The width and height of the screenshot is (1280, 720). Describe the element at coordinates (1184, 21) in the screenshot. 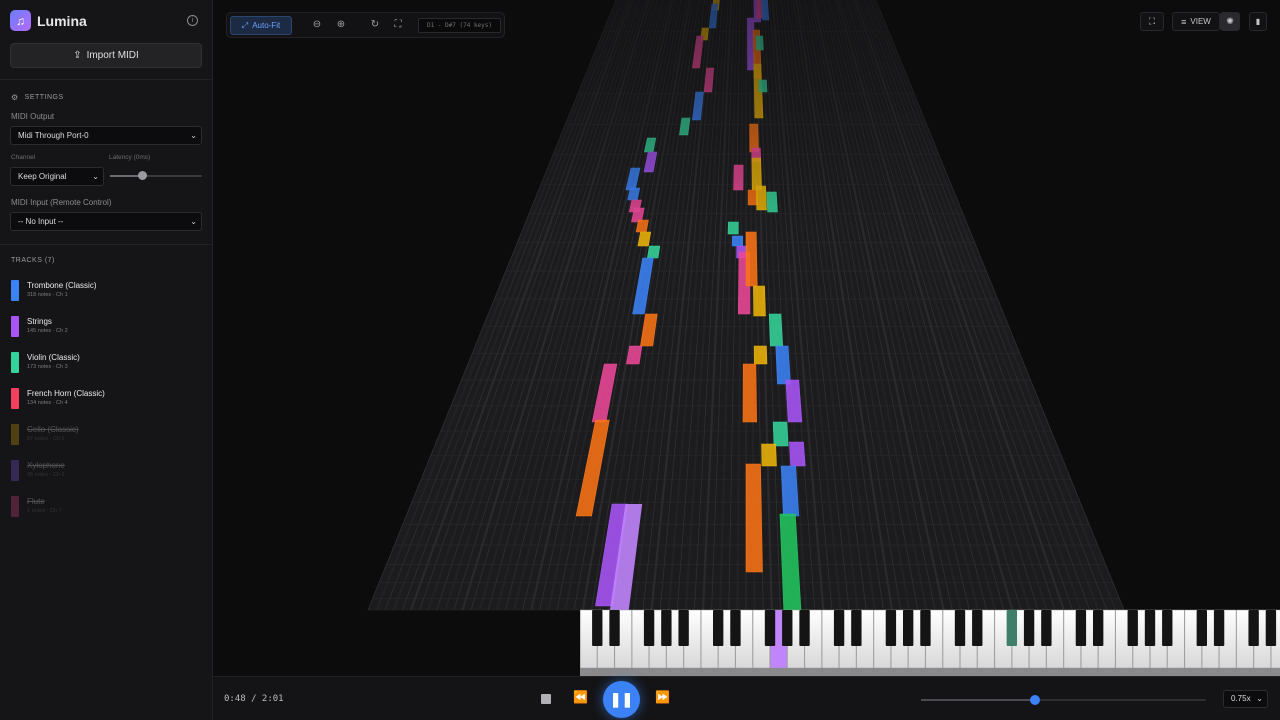

I see `sliders-icon: ≡` at that location.